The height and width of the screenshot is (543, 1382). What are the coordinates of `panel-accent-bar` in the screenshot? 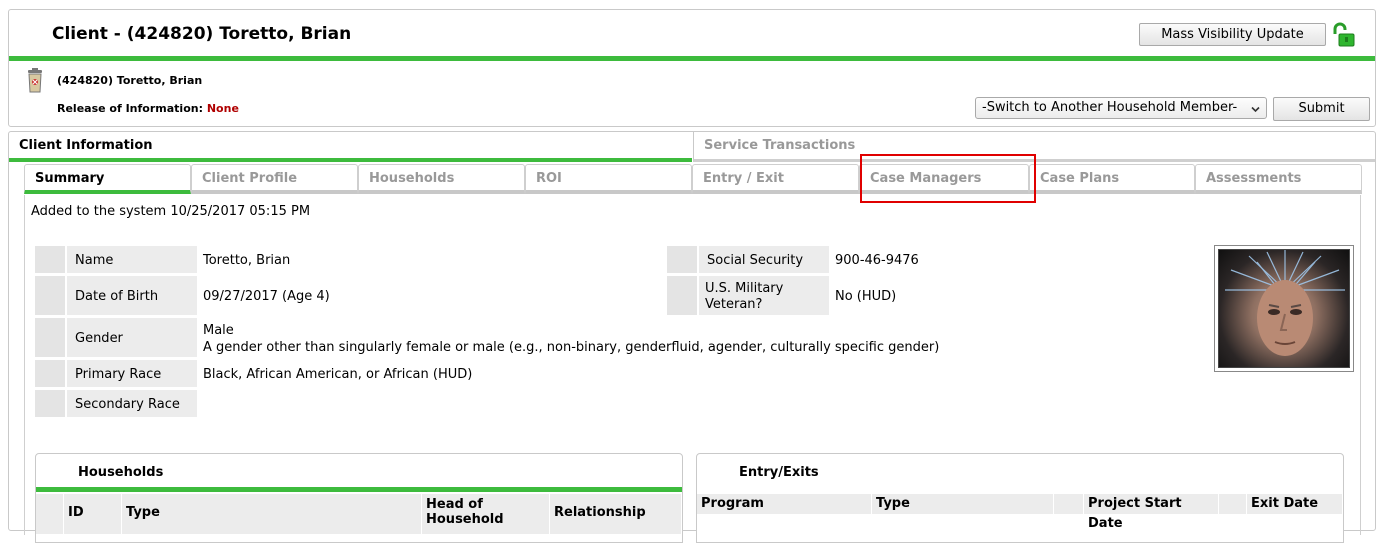 It's located at (359, 489).